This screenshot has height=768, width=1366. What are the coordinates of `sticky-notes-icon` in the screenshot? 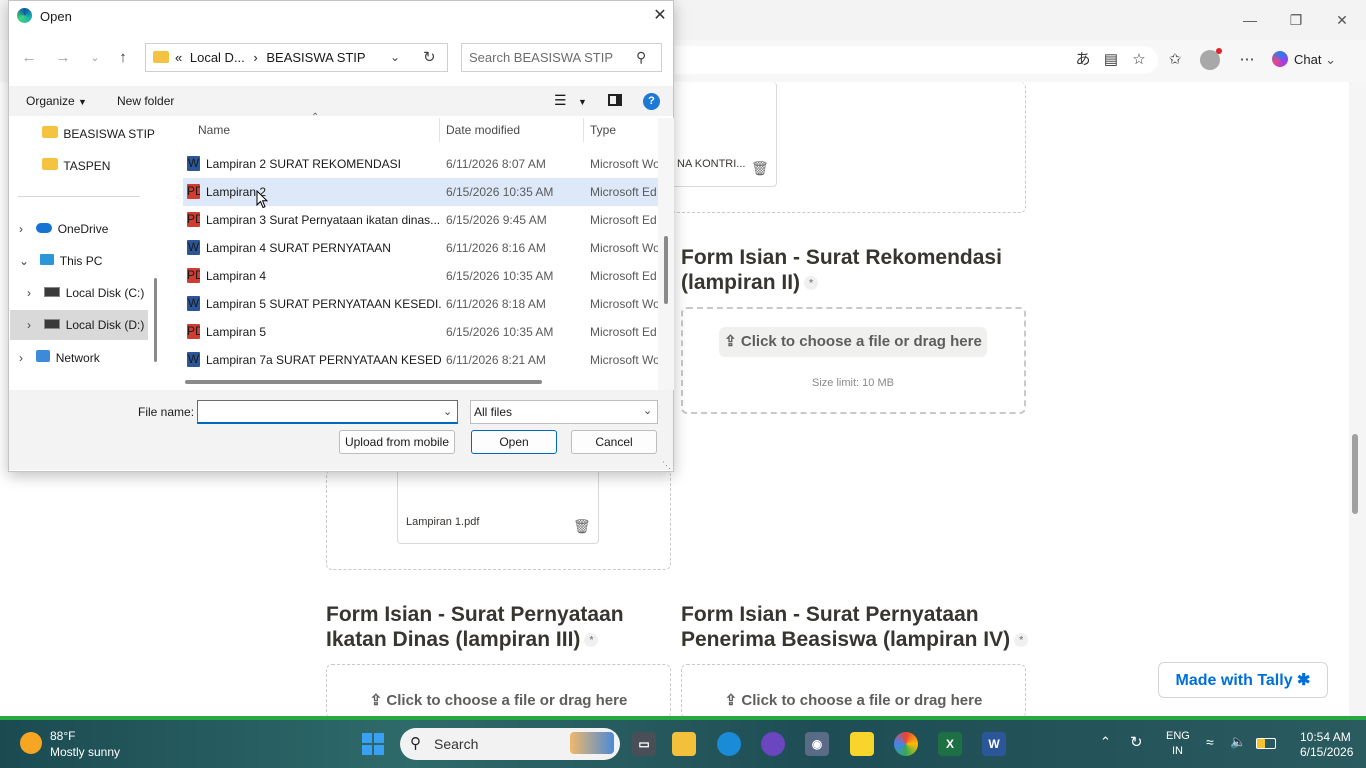 It's located at (862, 744).